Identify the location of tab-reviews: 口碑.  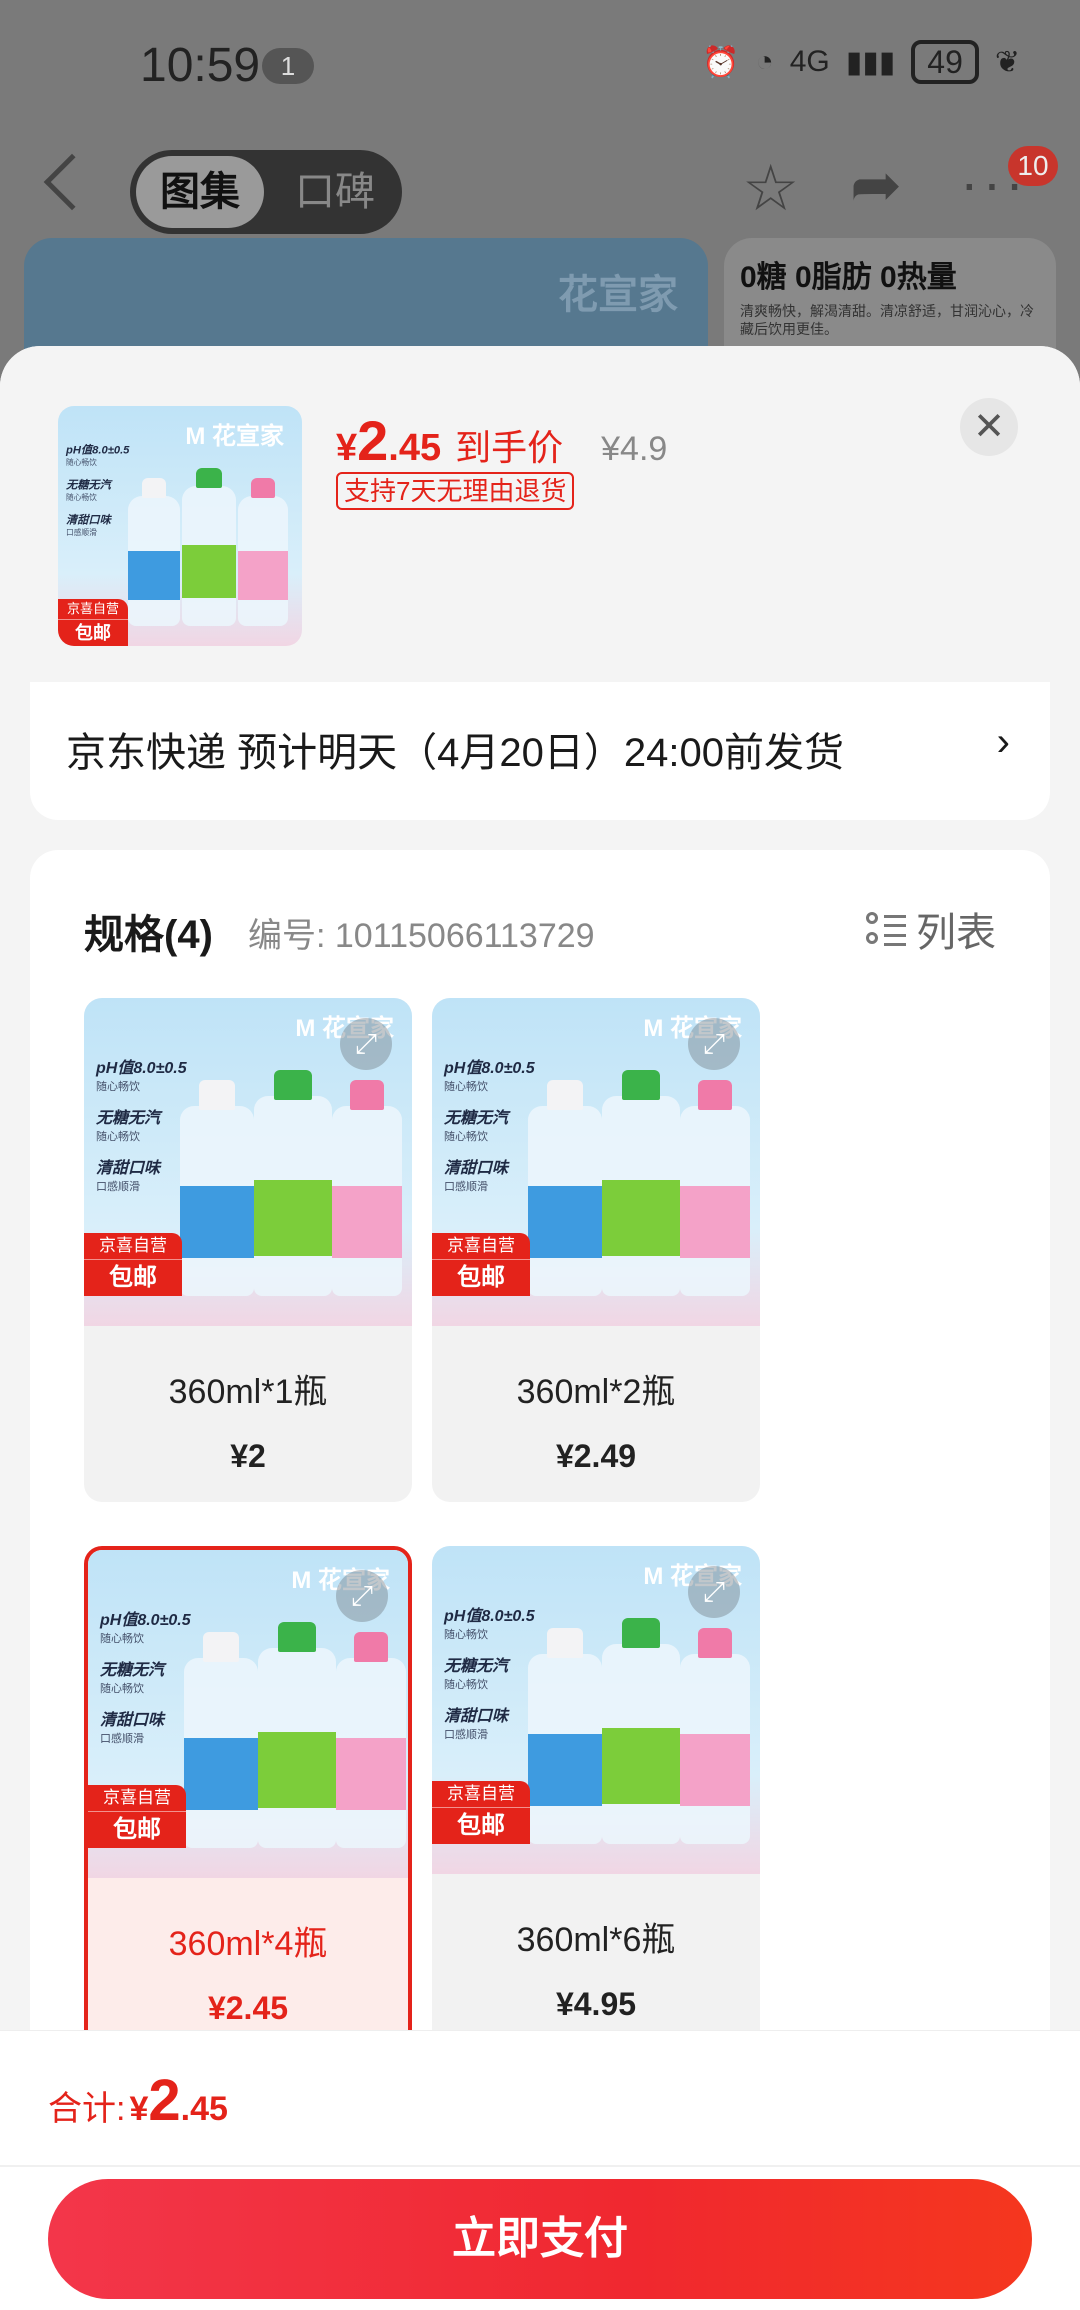
(335, 192).